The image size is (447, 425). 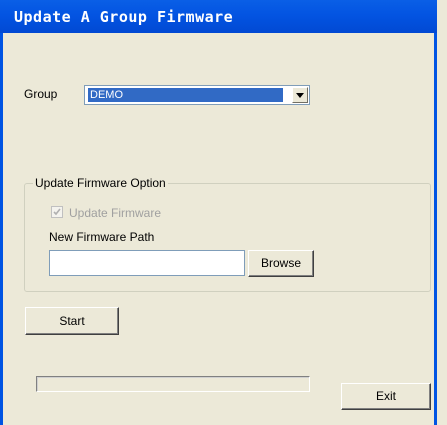 I want to click on chevron-down-icon, so click(x=300, y=95).